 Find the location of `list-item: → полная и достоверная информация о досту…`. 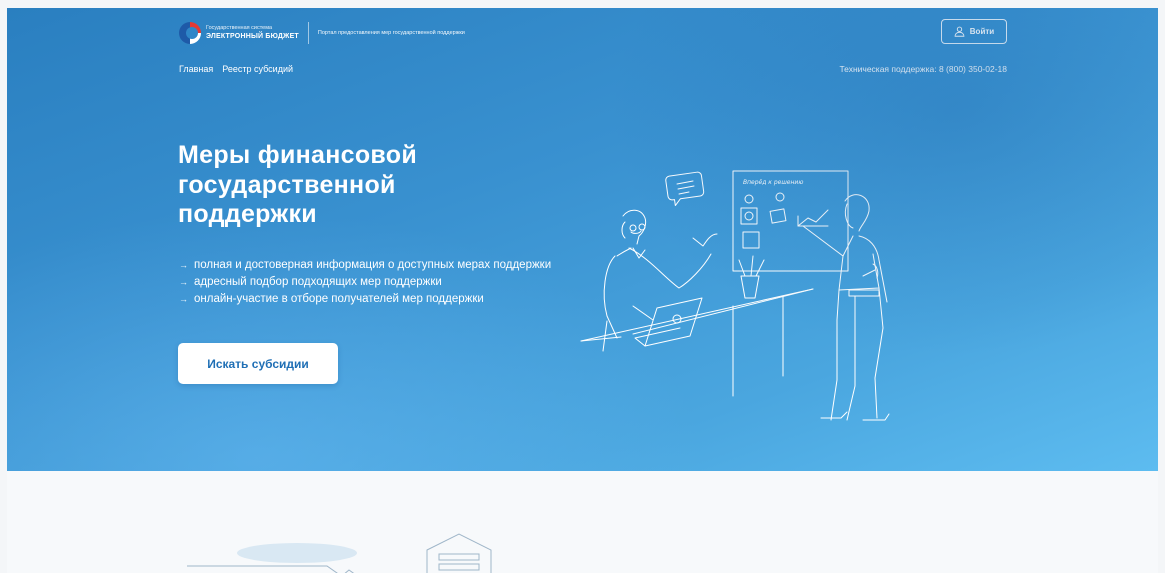

list-item: → полная и достоверная информация о досту… is located at coordinates (365, 265).